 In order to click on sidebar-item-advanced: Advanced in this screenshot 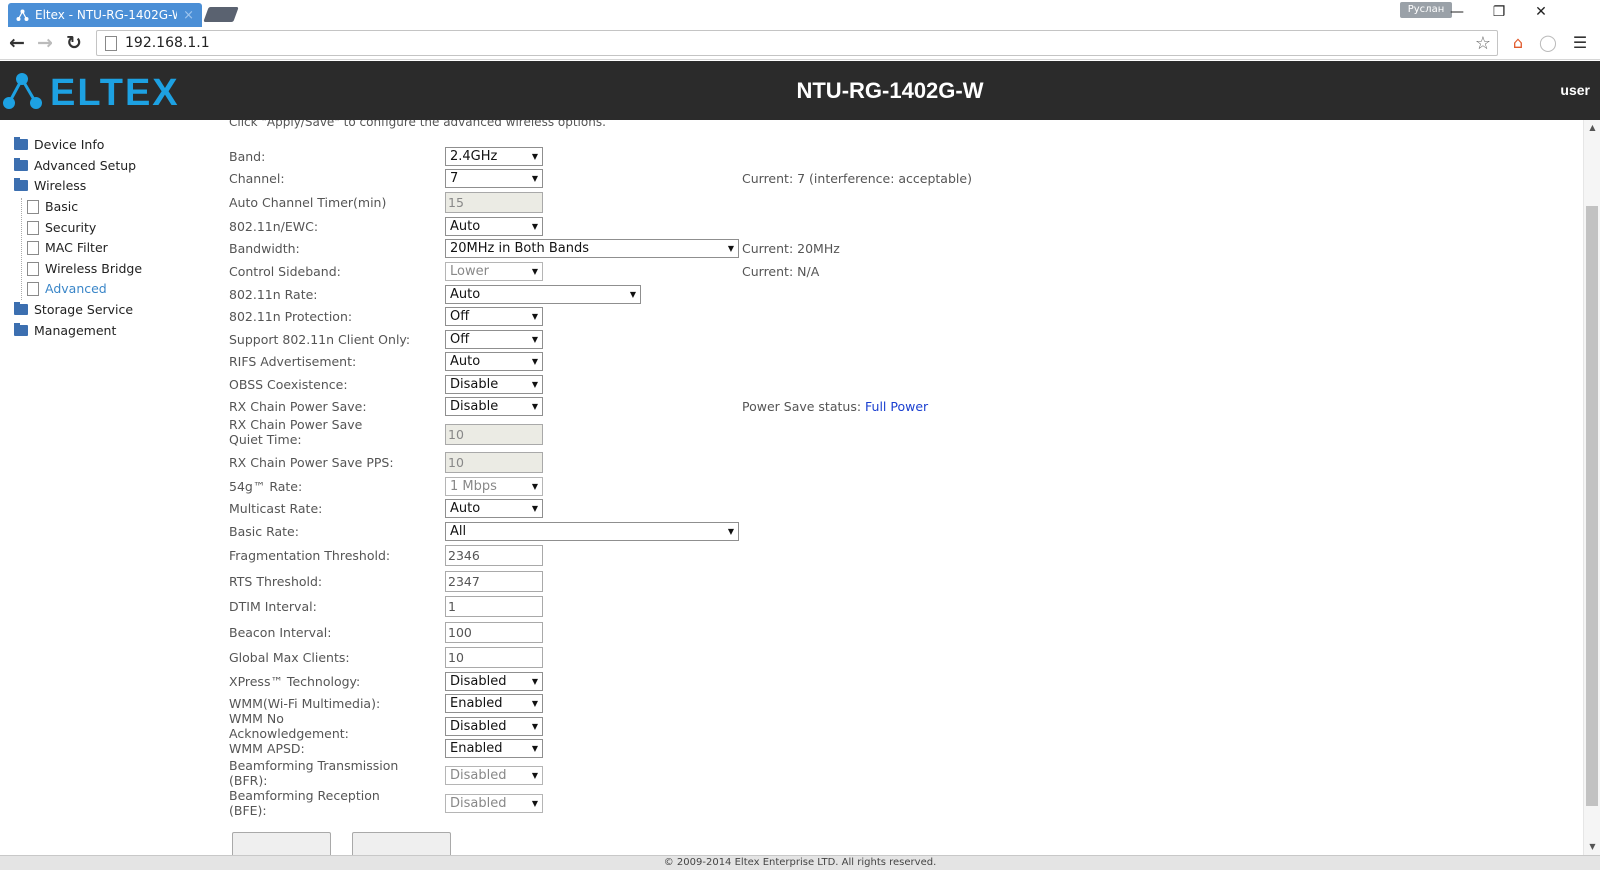, I will do `click(67, 288)`.